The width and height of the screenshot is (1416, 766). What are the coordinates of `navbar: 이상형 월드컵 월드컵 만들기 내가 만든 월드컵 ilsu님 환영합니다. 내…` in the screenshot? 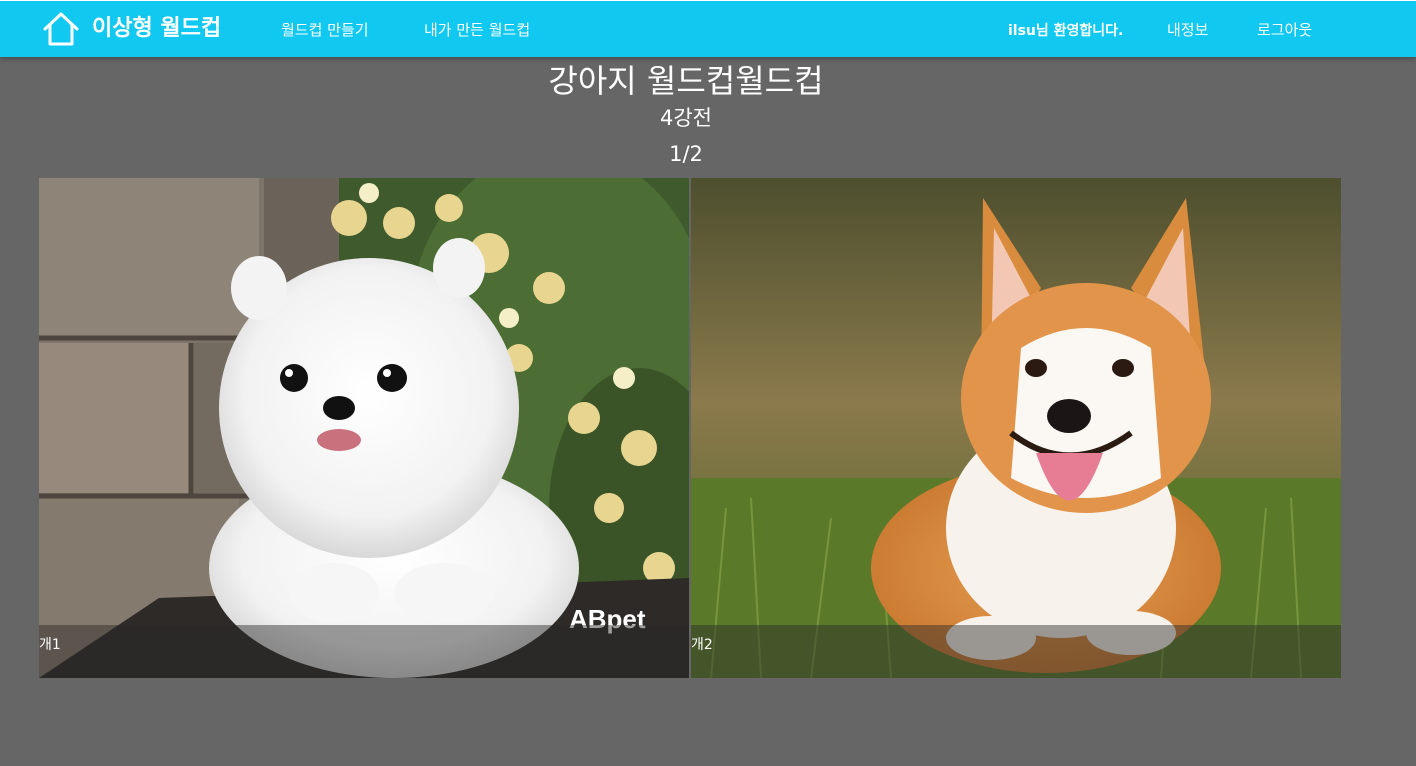 It's located at (708, 28).